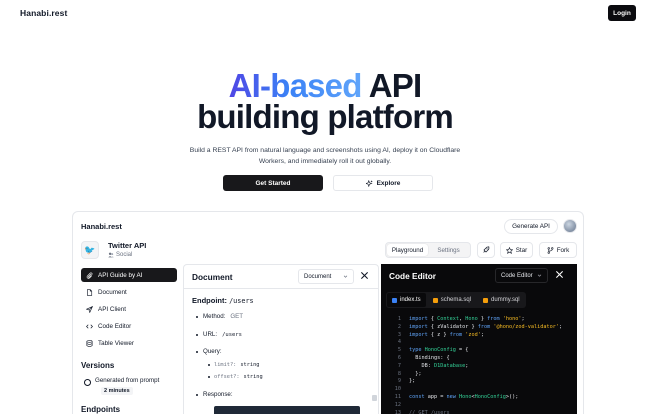  I want to click on document-header: Document Document, so click(281, 277).